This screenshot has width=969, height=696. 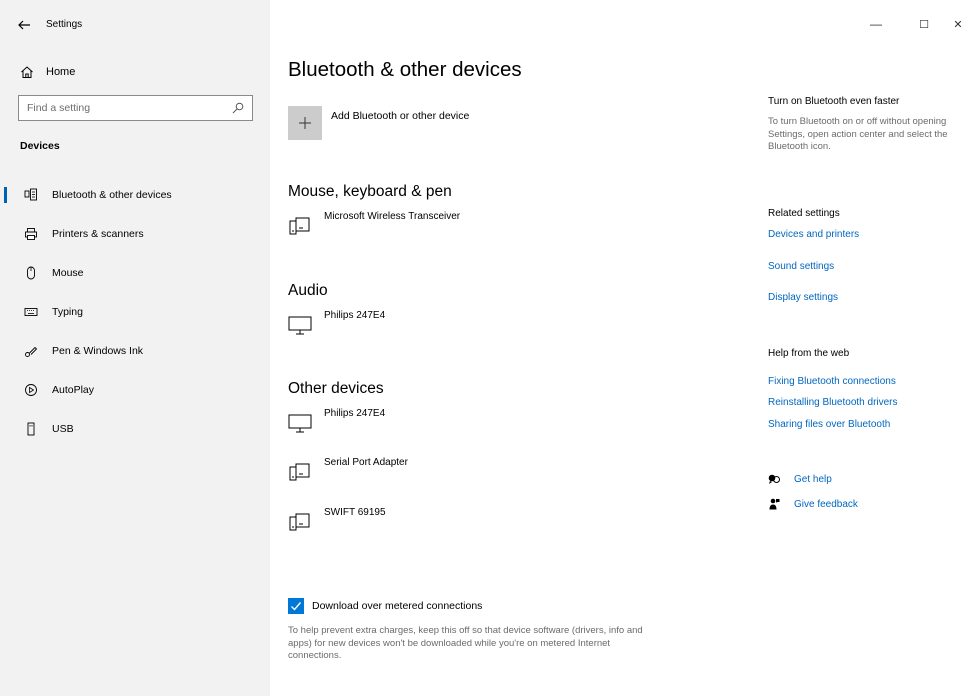 What do you see at coordinates (803, 297) in the screenshot?
I see `display-settings-link: Display settings` at bounding box center [803, 297].